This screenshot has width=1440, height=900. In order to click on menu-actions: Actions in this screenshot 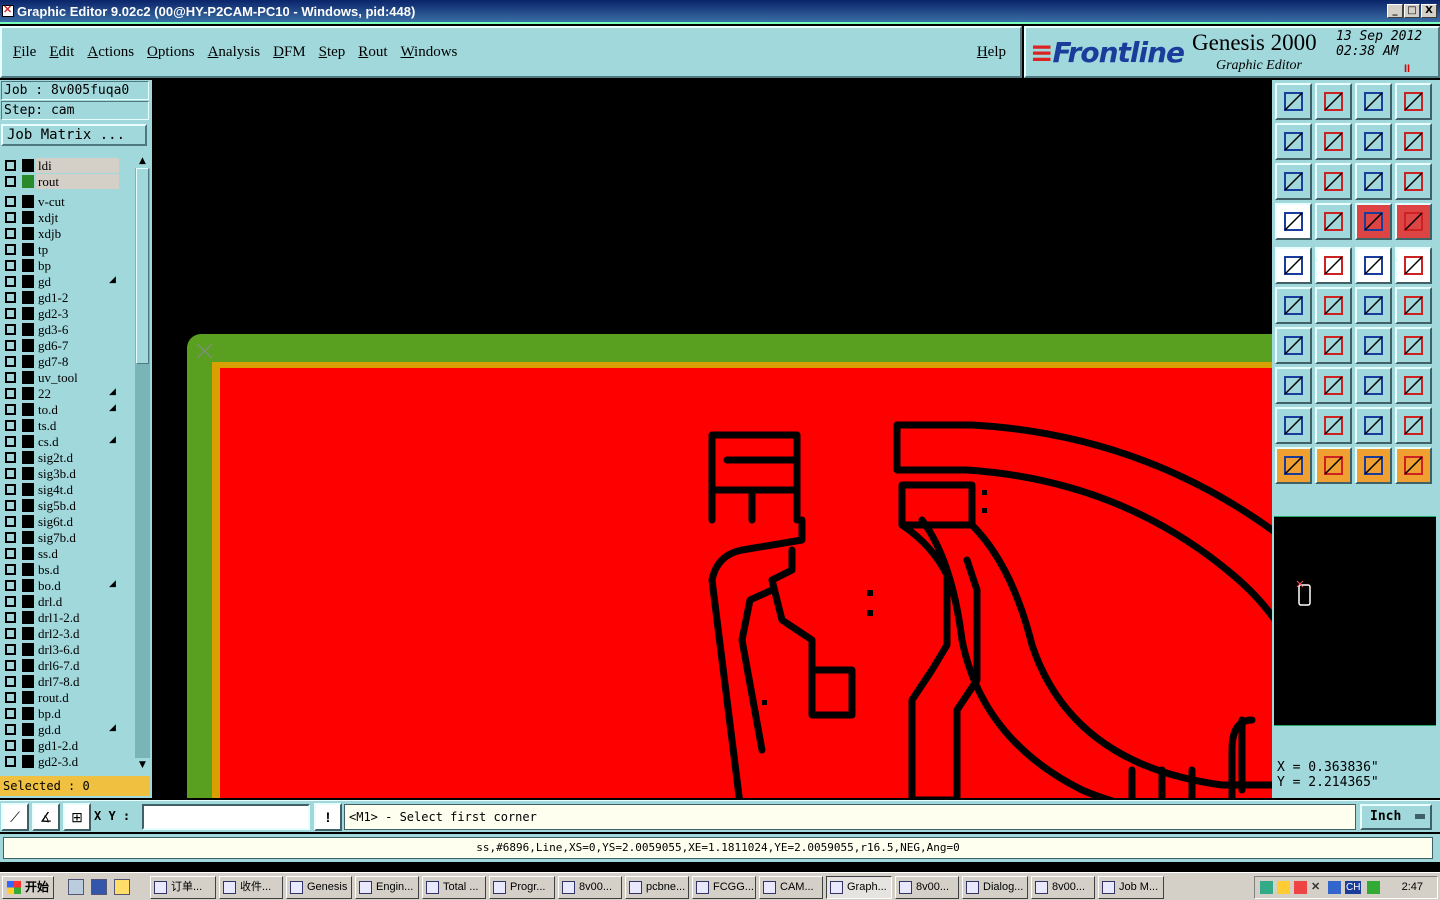, I will do `click(110, 52)`.